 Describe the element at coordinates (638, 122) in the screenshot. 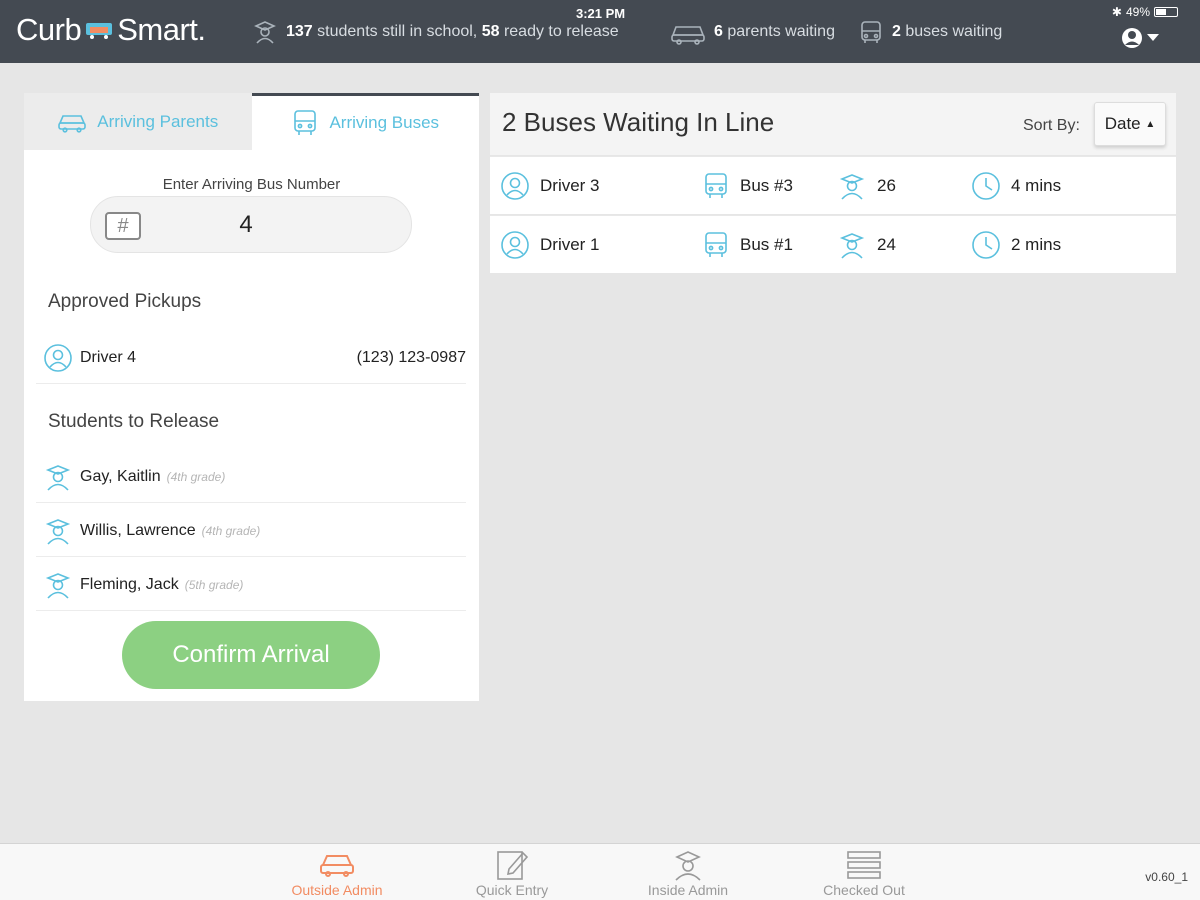

I see `queue-title: 2 Buses Waiting In Line` at that location.